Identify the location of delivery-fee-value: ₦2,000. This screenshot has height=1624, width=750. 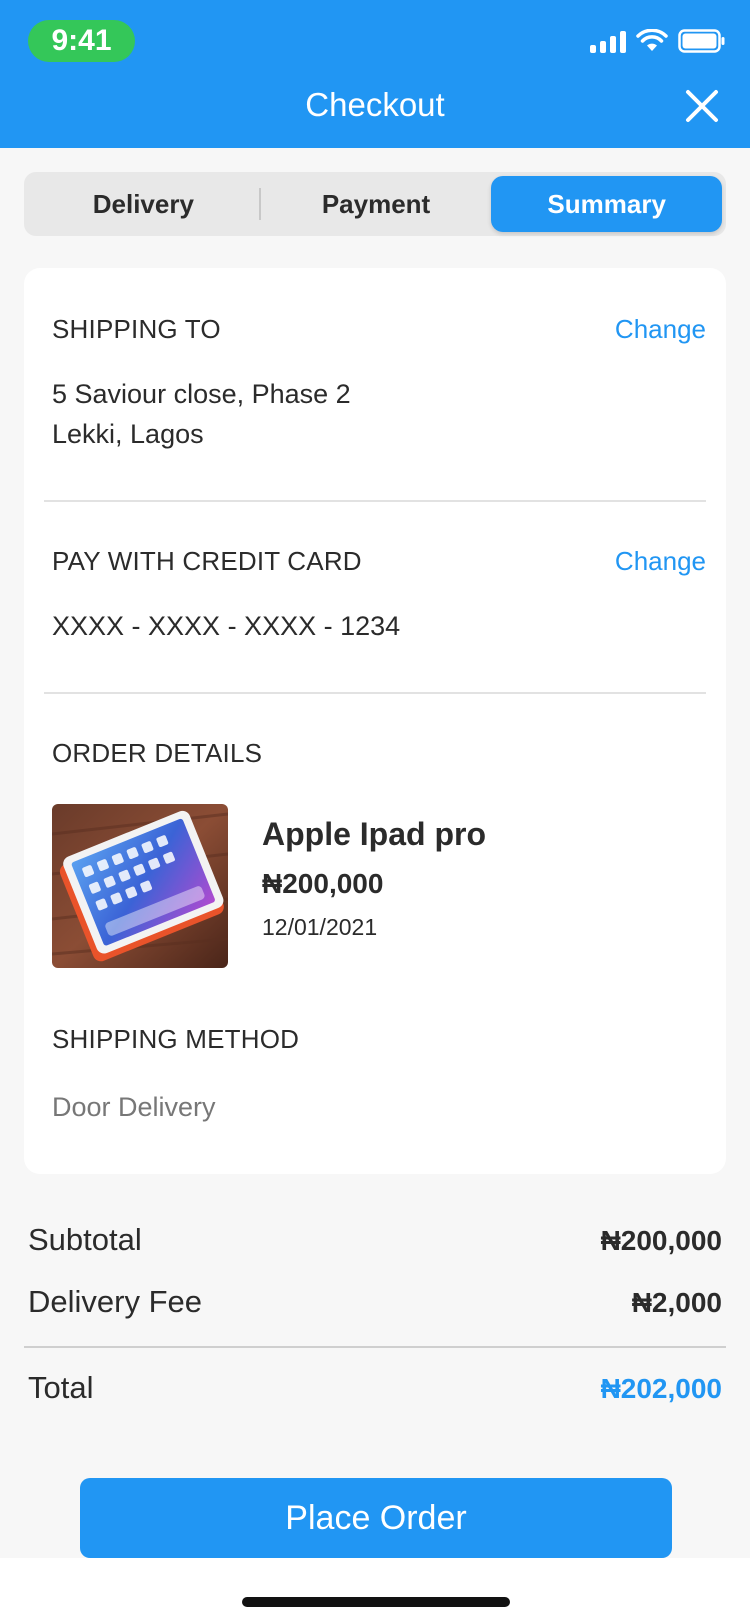
(676, 1302).